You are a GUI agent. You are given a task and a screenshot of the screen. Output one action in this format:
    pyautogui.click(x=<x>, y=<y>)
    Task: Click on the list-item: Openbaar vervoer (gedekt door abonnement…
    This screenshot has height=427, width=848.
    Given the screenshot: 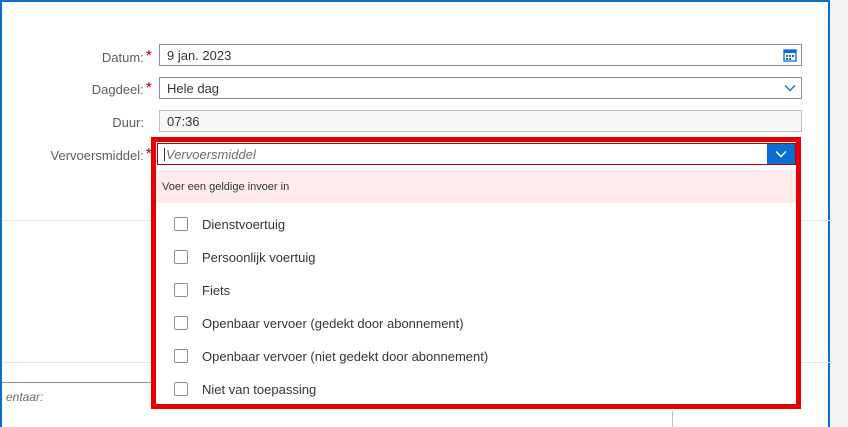 What is the action you would take?
    pyautogui.click(x=476, y=323)
    